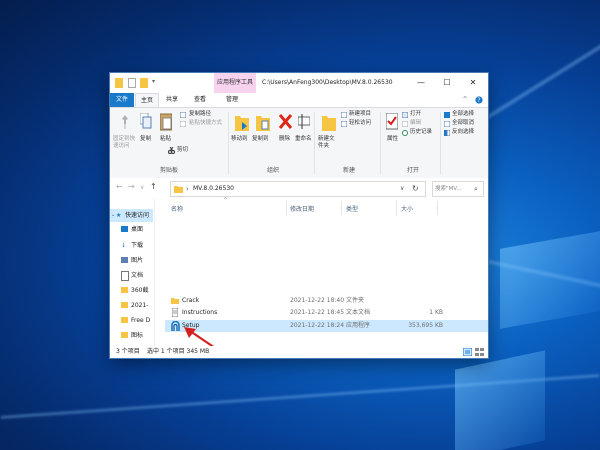  I want to click on sidebar-item-documents: 文档, so click(131, 275).